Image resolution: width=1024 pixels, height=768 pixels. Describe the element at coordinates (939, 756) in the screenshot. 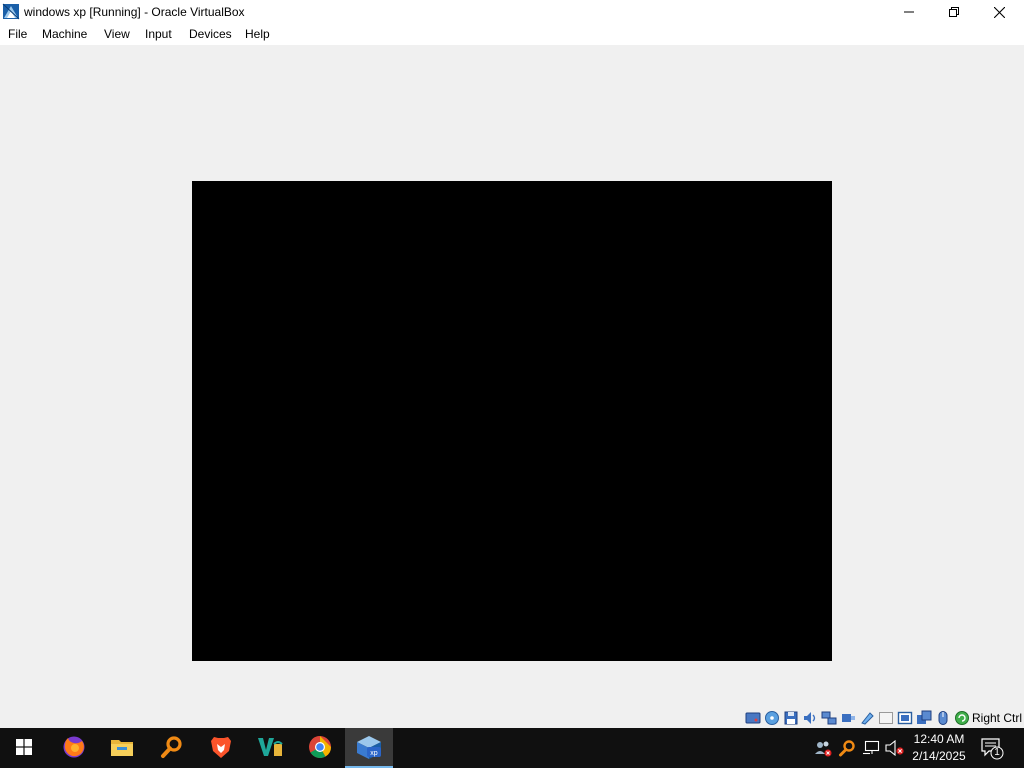

I see `clock-date: 2/14/2025` at that location.